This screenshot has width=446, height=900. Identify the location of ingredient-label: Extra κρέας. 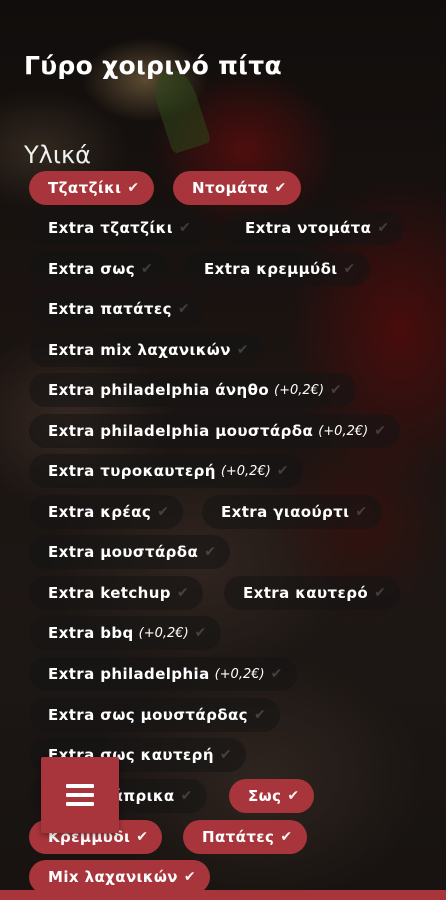
(100, 512).